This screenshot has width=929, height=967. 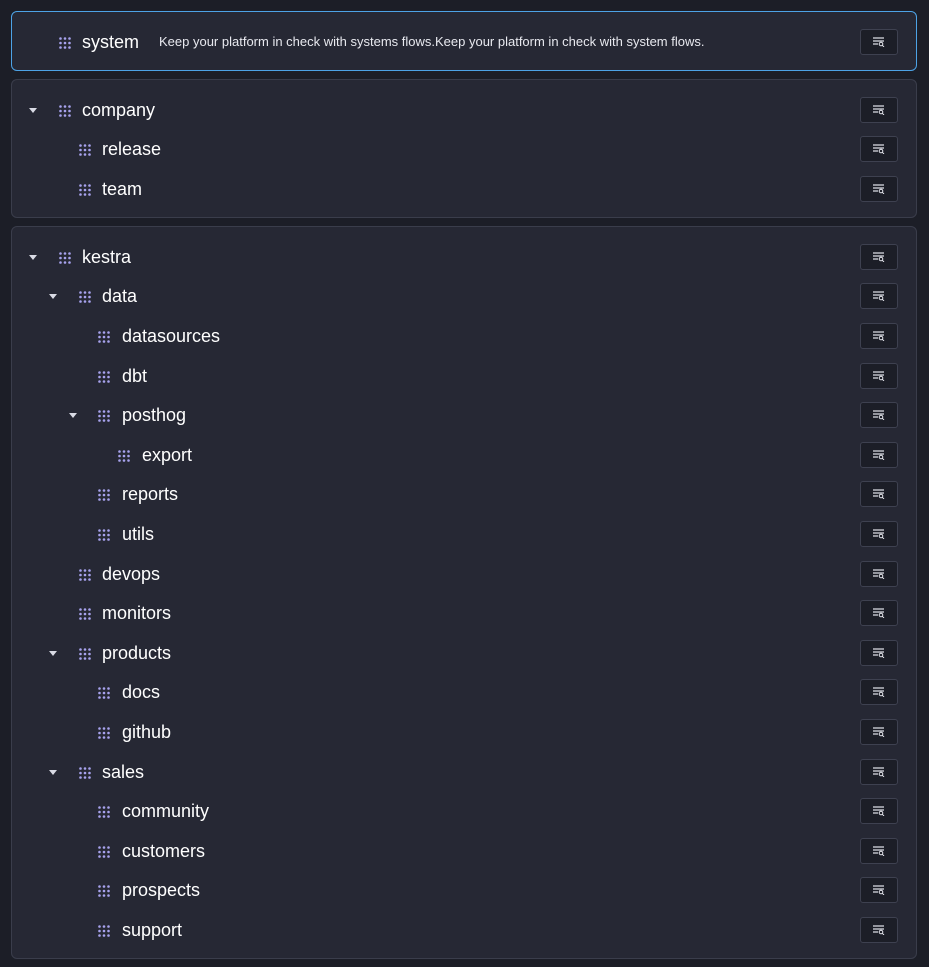 What do you see at coordinates (464, 376) in the screenshot?
I see `namespace-row-dbt: dbt` at bounding box center [464, 376].